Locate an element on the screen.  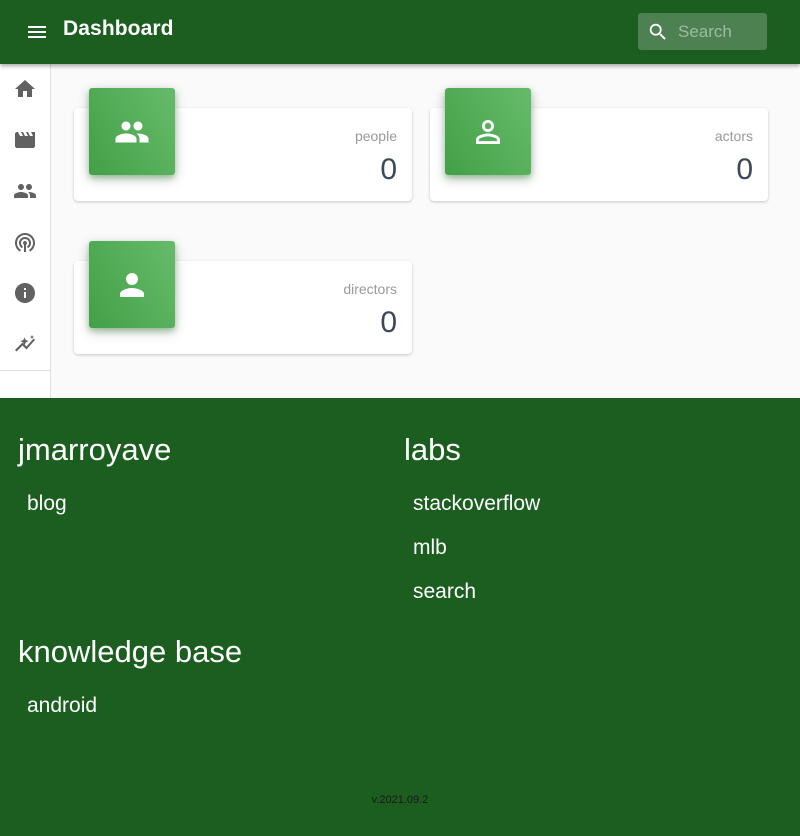
sidebar-item-trends is located at coordinates (25, 344).